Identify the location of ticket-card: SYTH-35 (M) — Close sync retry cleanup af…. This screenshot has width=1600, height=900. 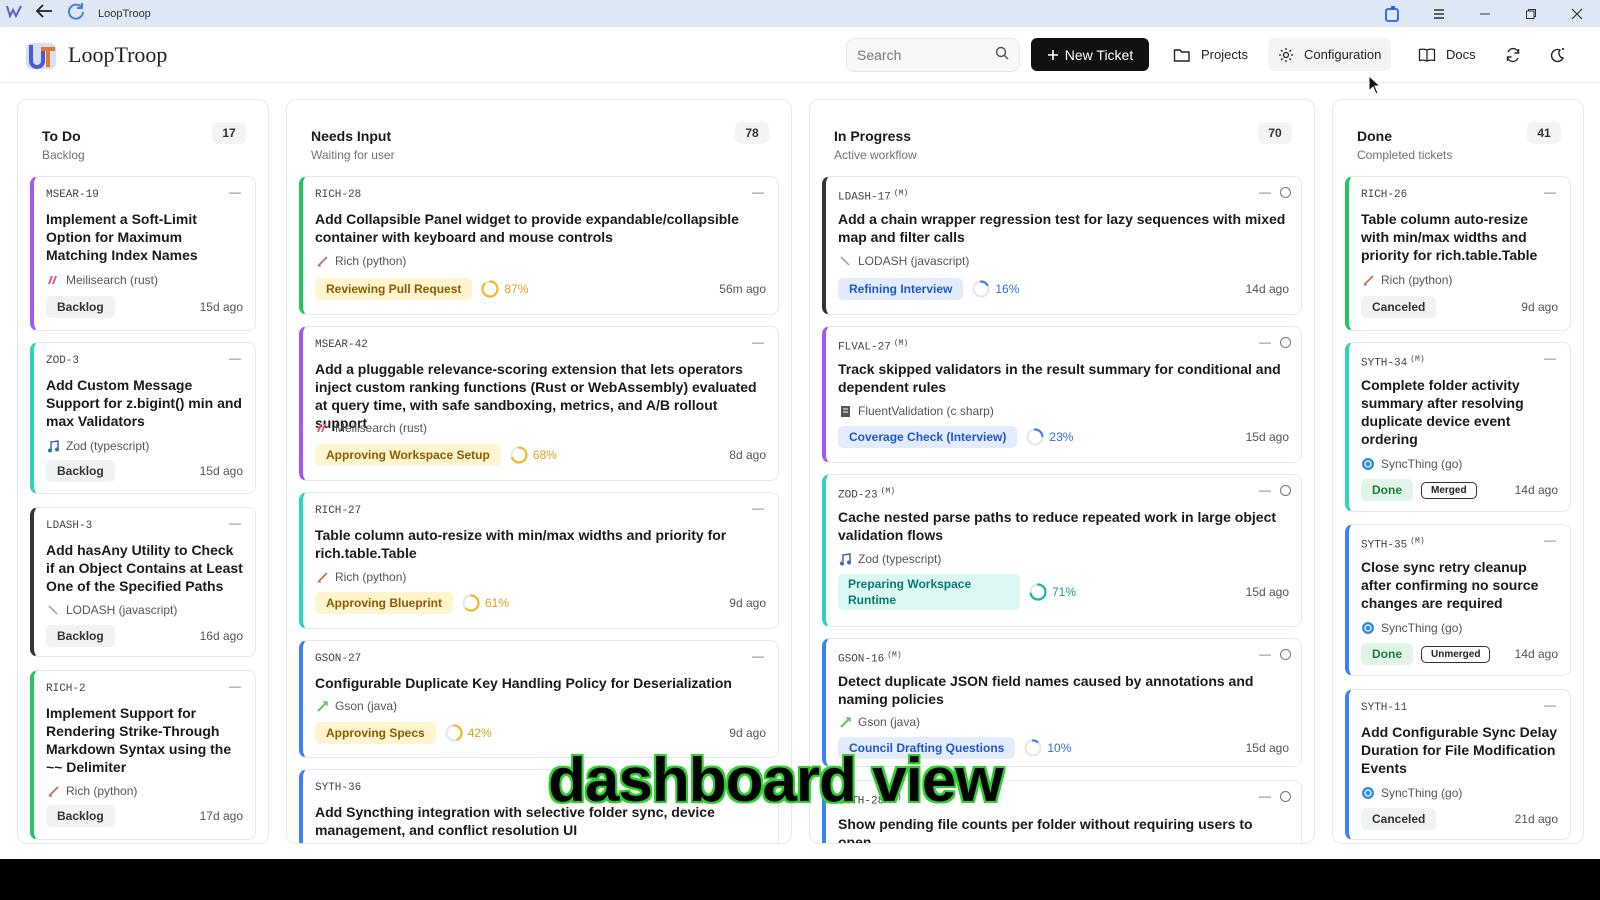
(1458, 600).